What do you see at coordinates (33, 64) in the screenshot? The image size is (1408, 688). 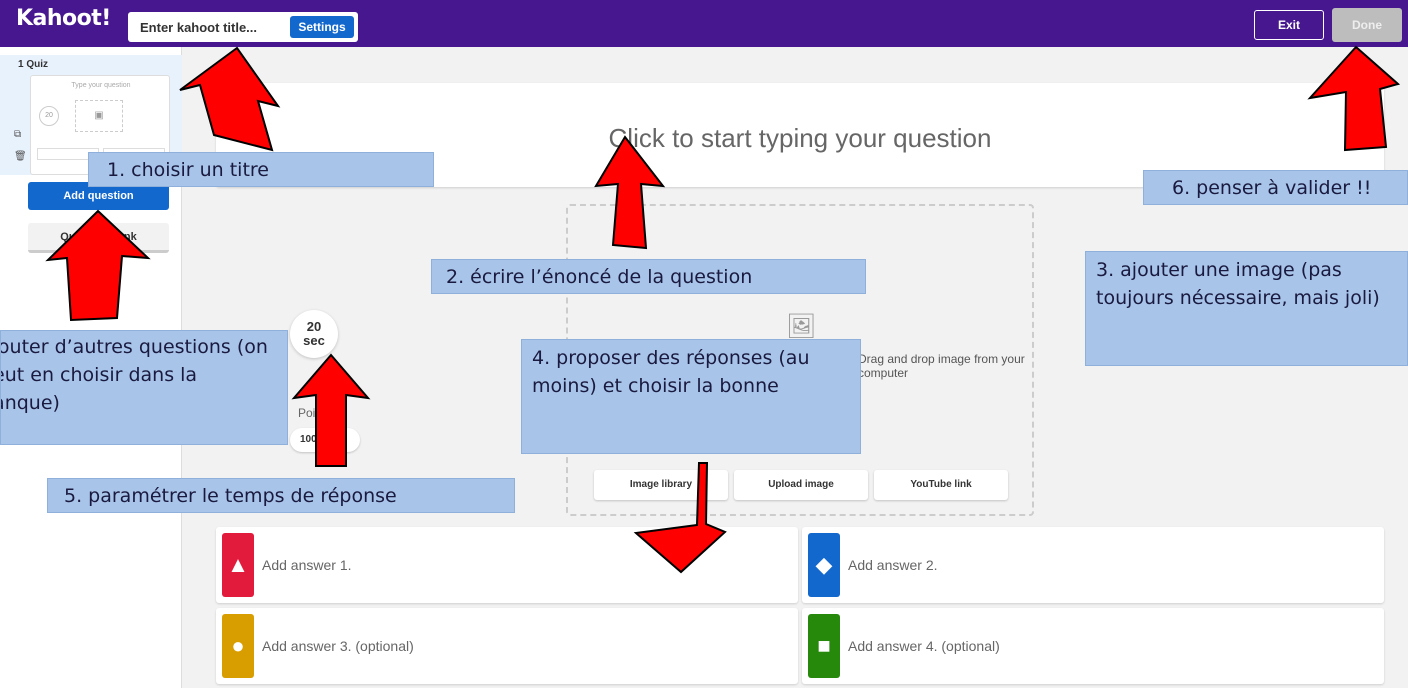 I see `slide-label: 1 Quiz` at bounding box center [33, 64].